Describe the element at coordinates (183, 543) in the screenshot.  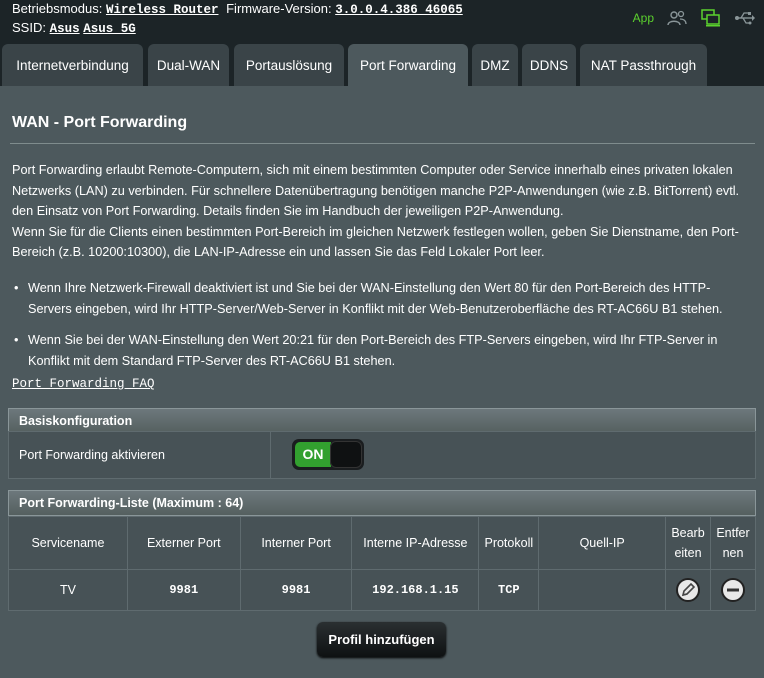
I see `column-header: Externer Port` at that location.